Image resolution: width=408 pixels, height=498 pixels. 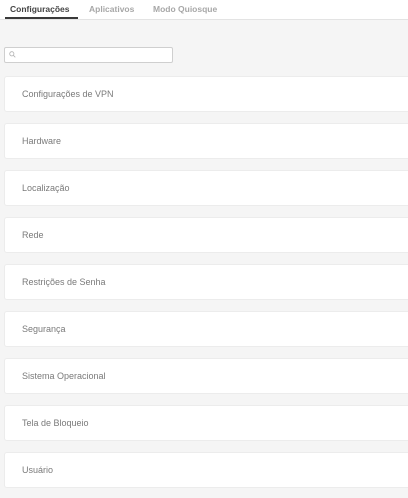 What do you see at coordinates (206, 423) in the screenshot?
I see `category-item-tela-bloqueio: Tela de Bloqueio` at bounding box center [206, 423].